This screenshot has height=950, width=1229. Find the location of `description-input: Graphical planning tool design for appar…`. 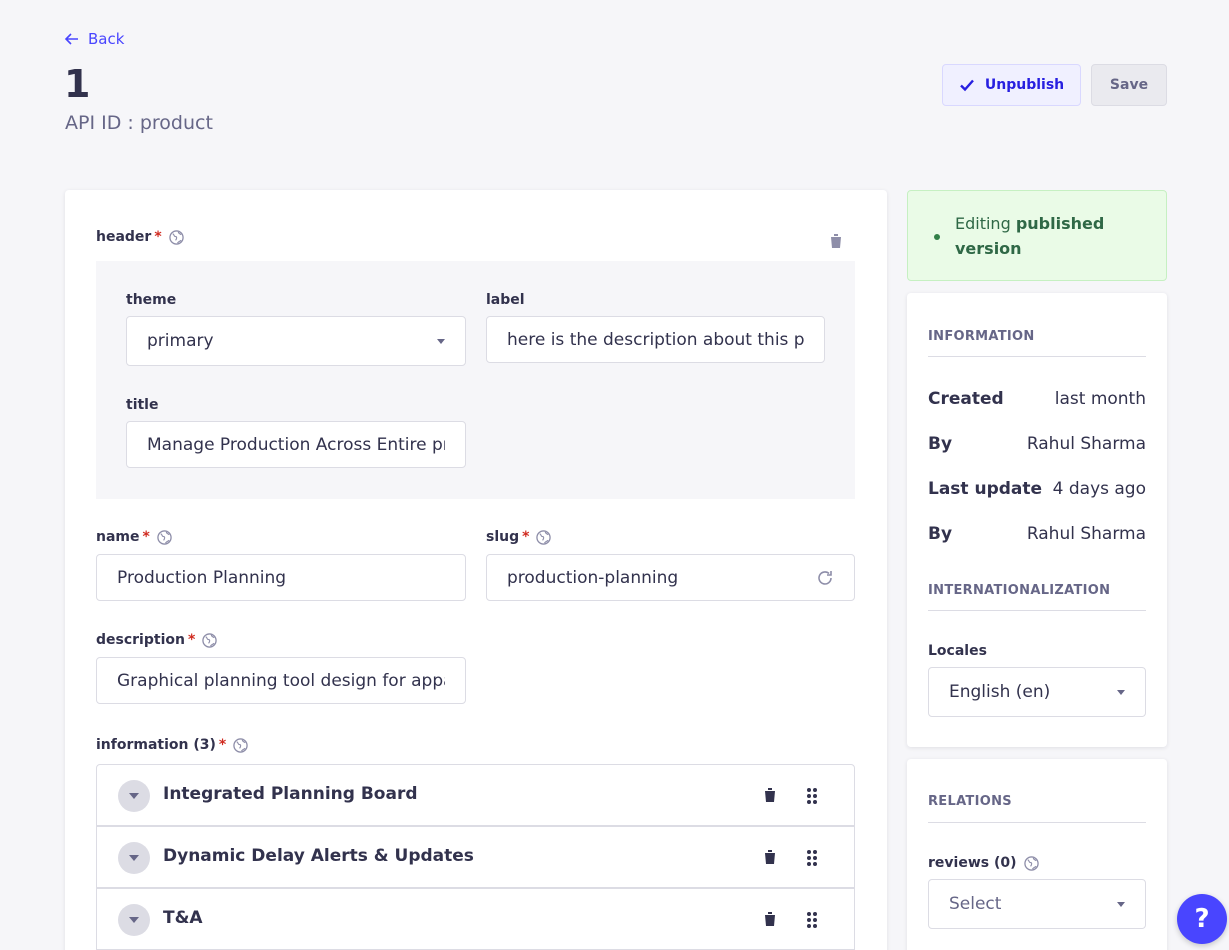

description-input: Graphical planning tool design for appar… is located at coordinates (281, 680).